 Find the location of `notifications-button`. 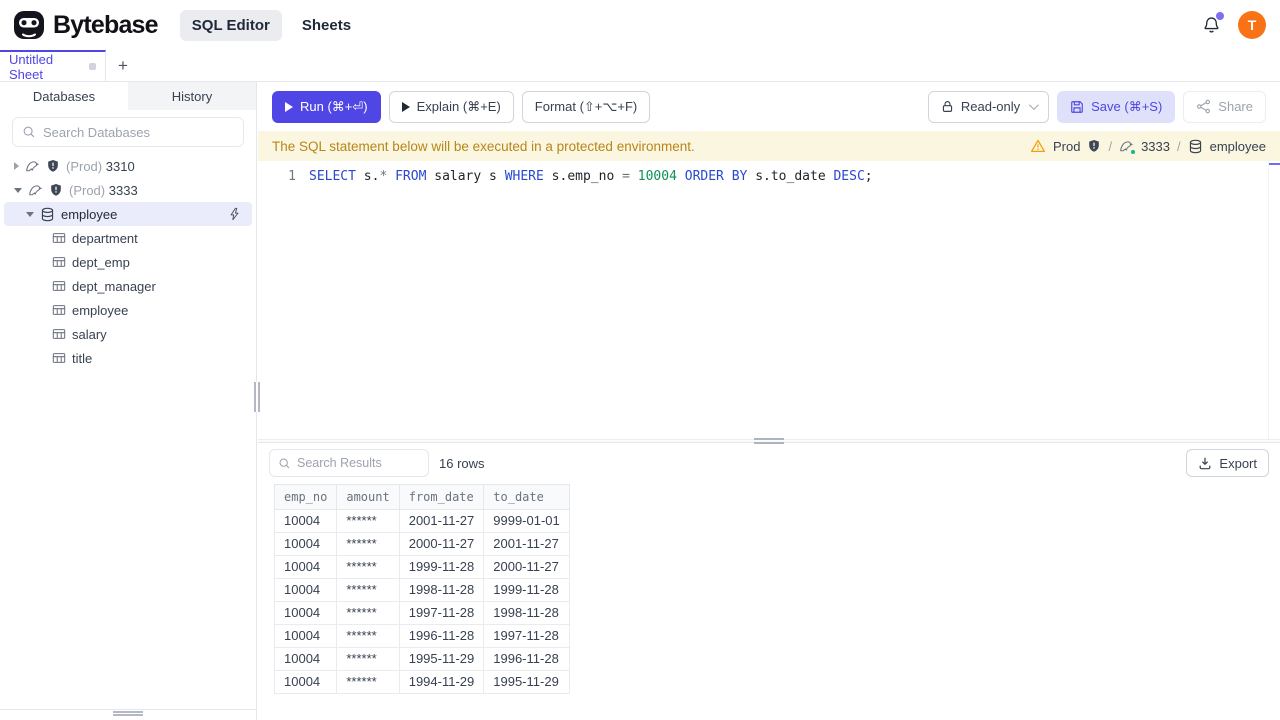

notifications-button is located at coordinates (1212, 24).